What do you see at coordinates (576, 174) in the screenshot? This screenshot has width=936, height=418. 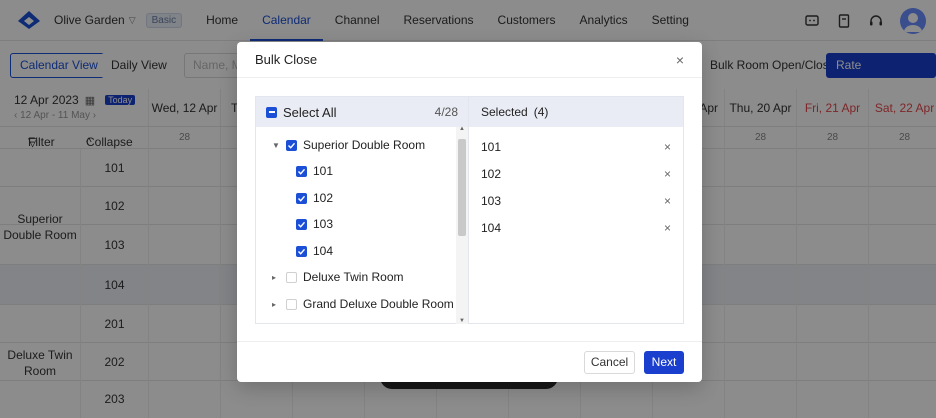 I see `selected-item: 102 ×` at bounding box center [576, 174].